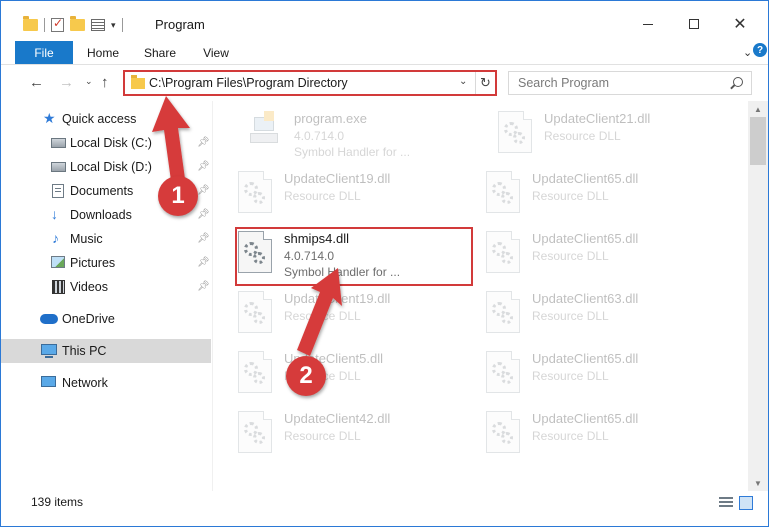  Describe the element at coordinates (738, 82) in the screenshot. I see `search-icon` at that location.